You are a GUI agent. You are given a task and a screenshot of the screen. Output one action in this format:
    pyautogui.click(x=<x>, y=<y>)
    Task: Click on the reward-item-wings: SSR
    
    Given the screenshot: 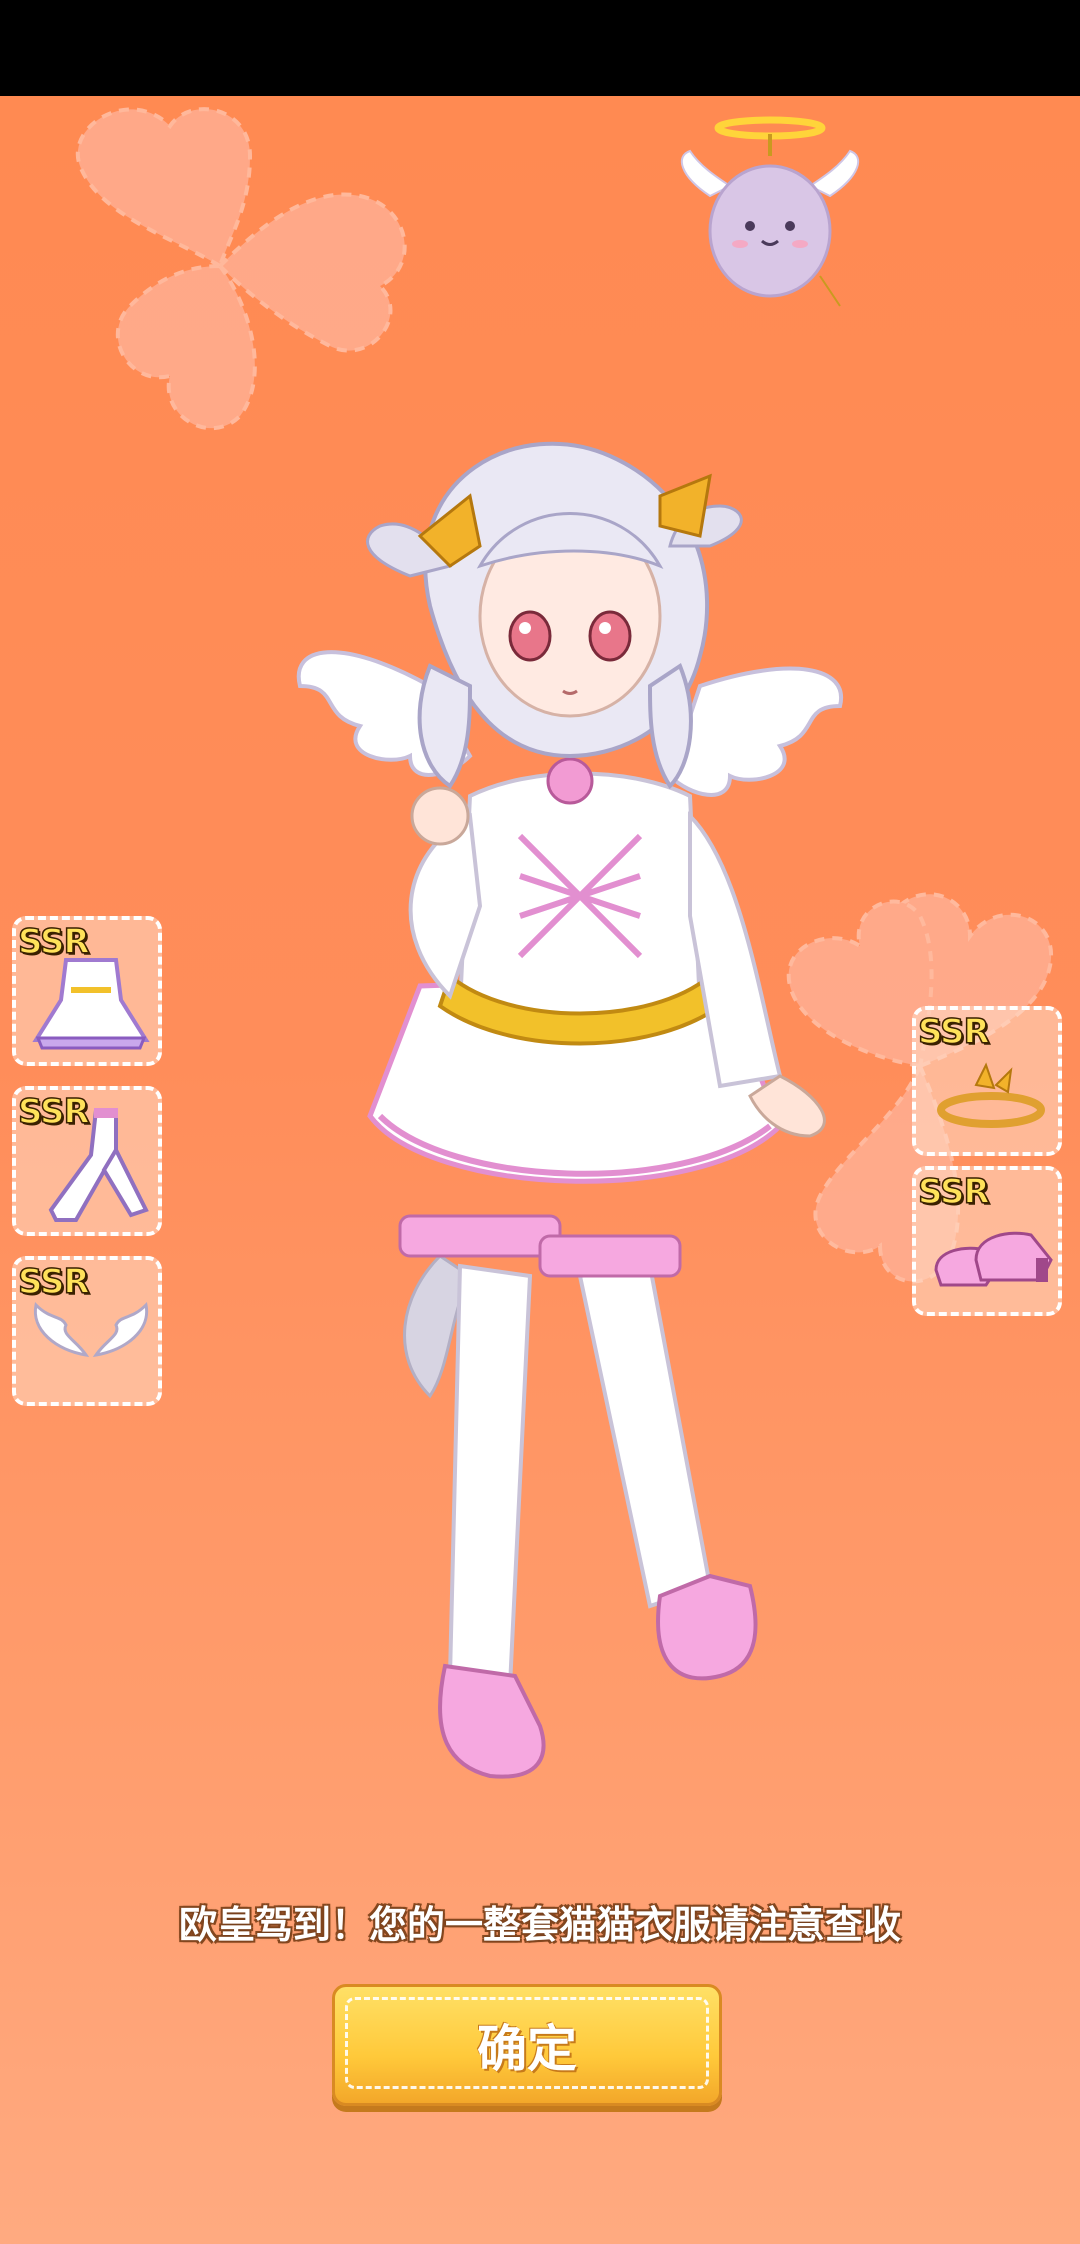 What is the action you would take?
    pyautogui.click(x=87, y=1331)
    